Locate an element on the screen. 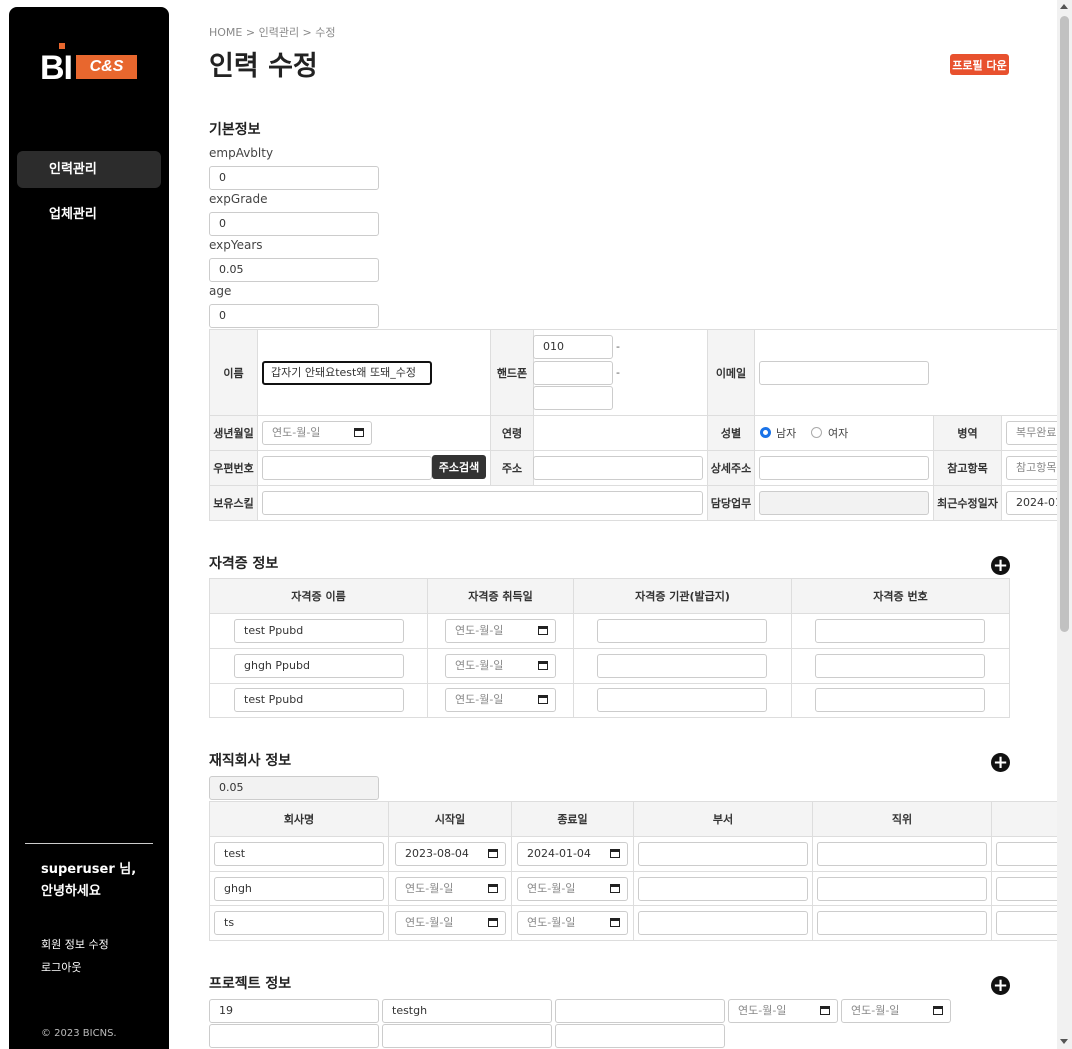 The width and height of the screenshot is (1072, 1049). project-end-input: 연도-월-일 is located at coordinates (896, 1011).